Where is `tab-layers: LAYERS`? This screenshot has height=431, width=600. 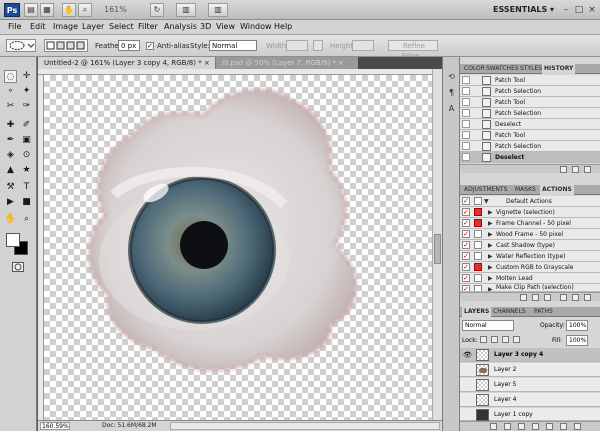
tab-layers: LAYERS is located at coordinates (477, 312).